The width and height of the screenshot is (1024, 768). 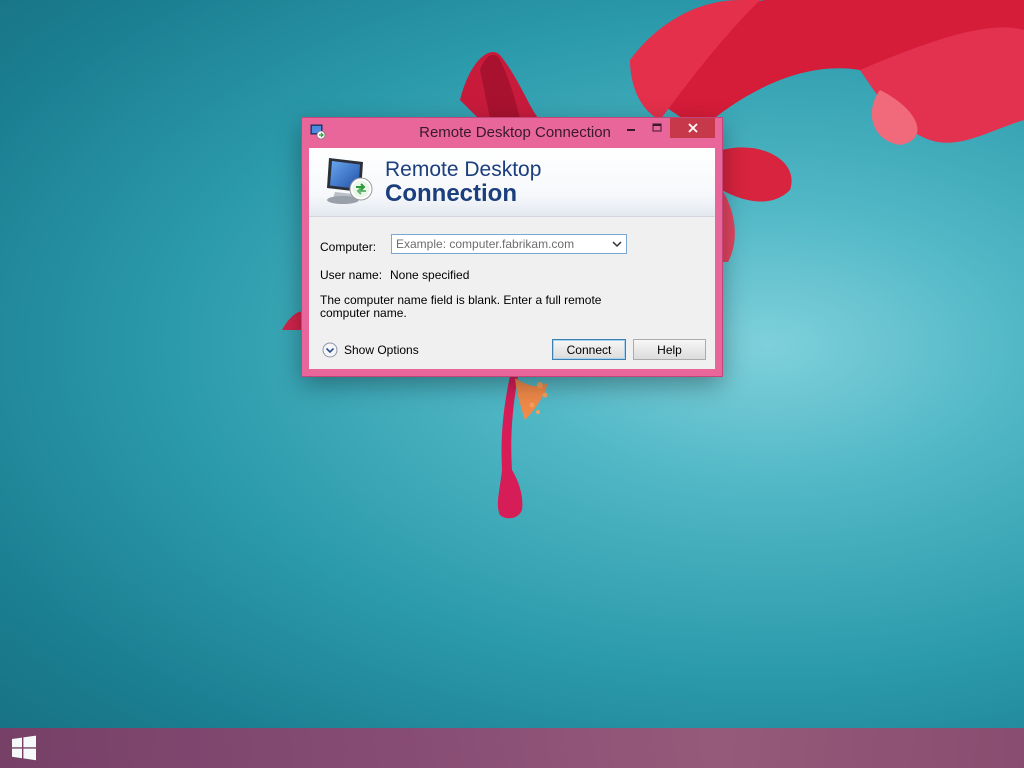 I want to click on chevron-down-icon, so click(x=617, y=244).